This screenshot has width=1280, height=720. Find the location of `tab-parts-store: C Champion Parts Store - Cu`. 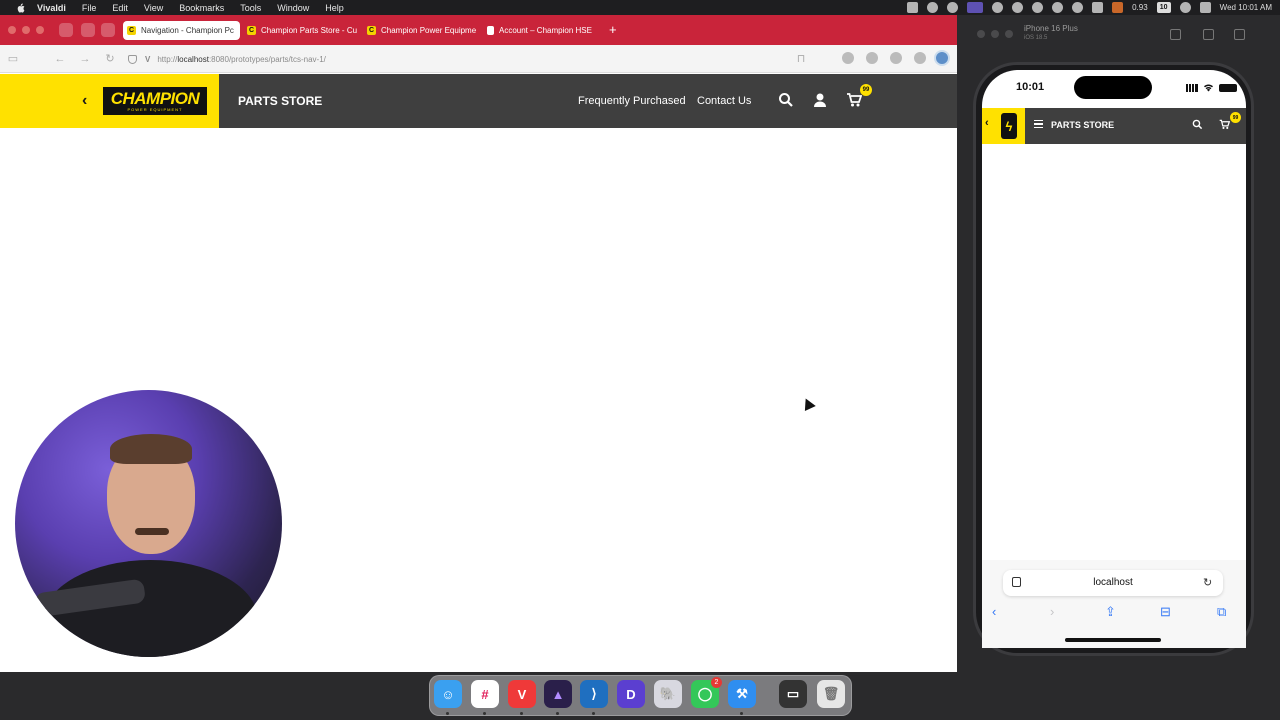

tab-parts-store: C Champion Parts Store - Cu is located at coordinates (300, 30).